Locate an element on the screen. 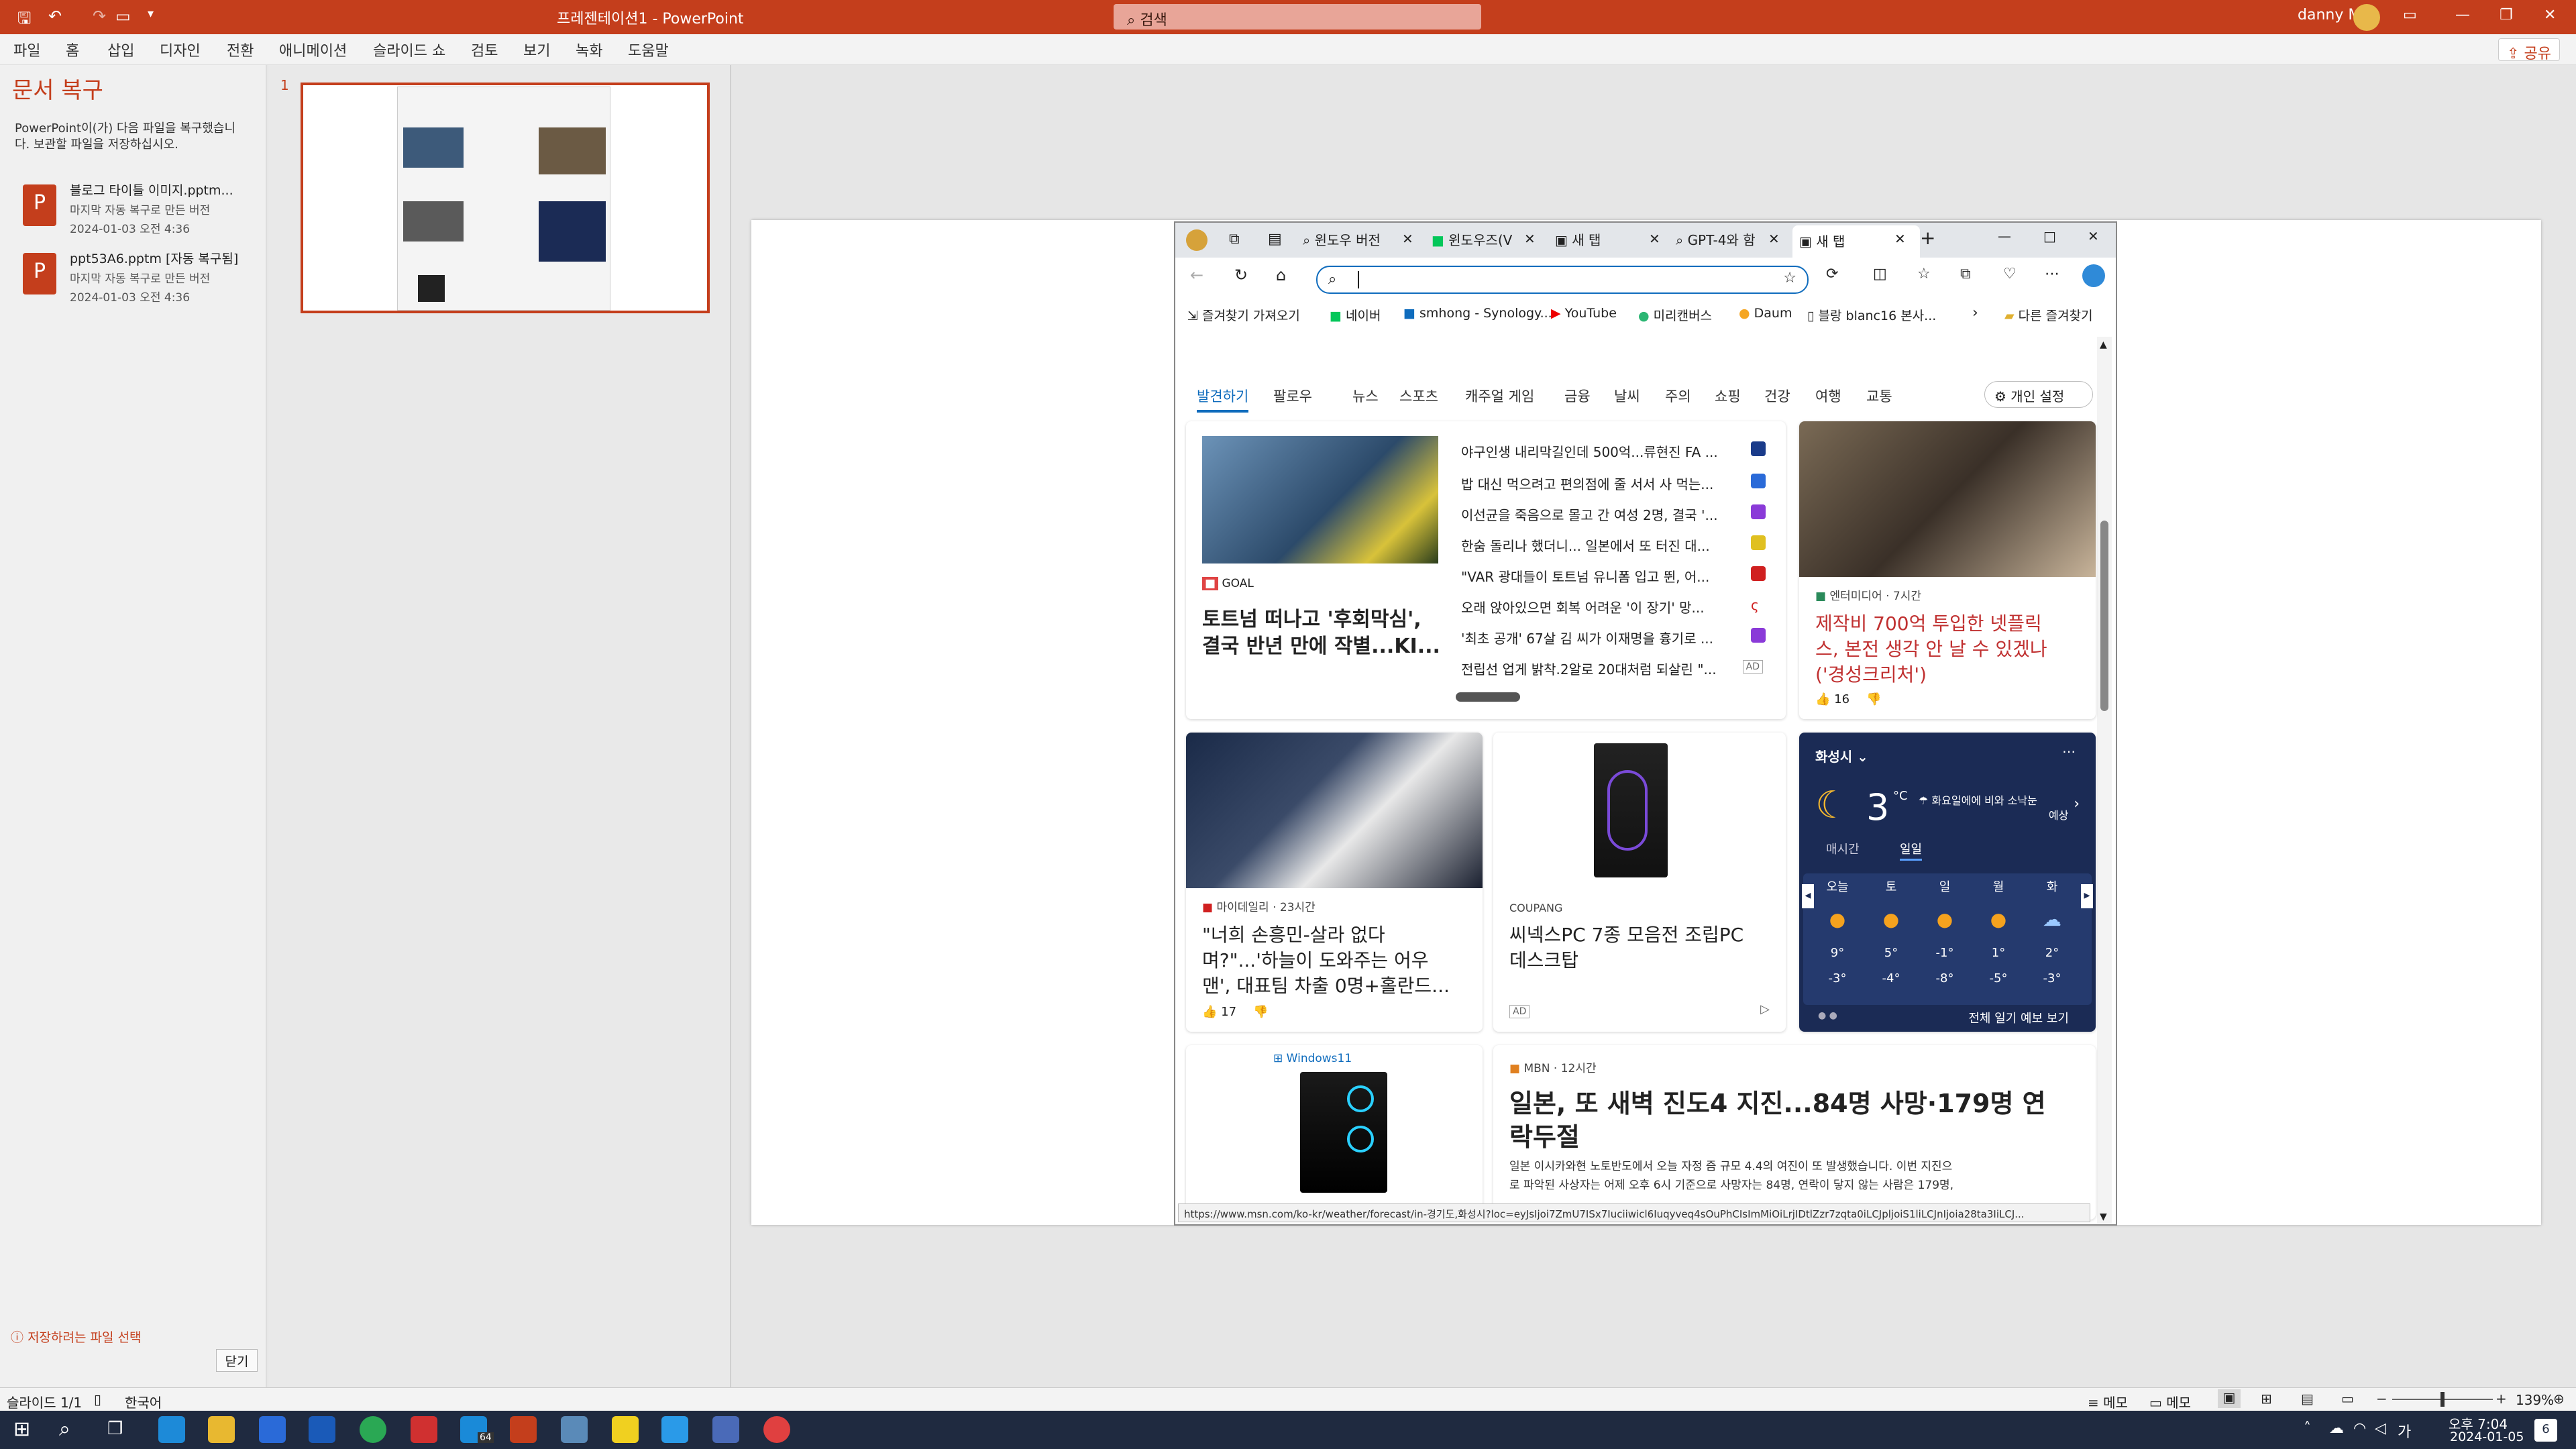 Image resolution: width=2576 pixels, height=1449 pixels. browser-tab-3: ▣ 새 탭 is located at coordinates (1608, 241).